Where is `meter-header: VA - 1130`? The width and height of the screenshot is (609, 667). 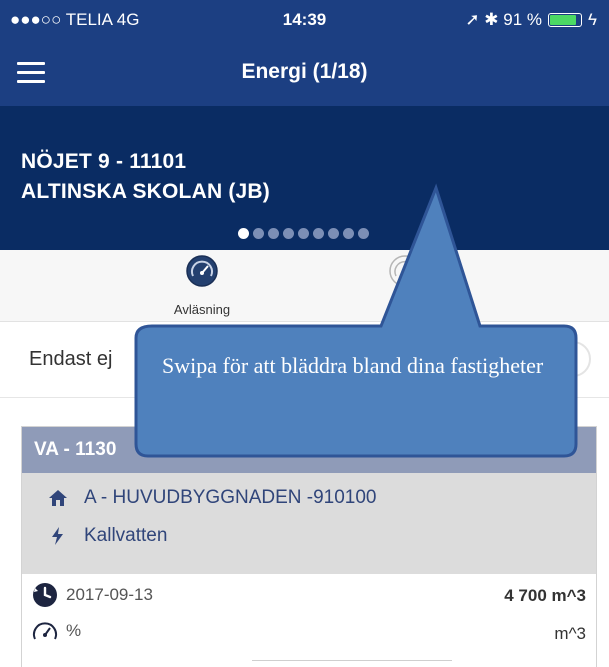
meter-header: VA - 1130 is located at coordinates (309, 450).